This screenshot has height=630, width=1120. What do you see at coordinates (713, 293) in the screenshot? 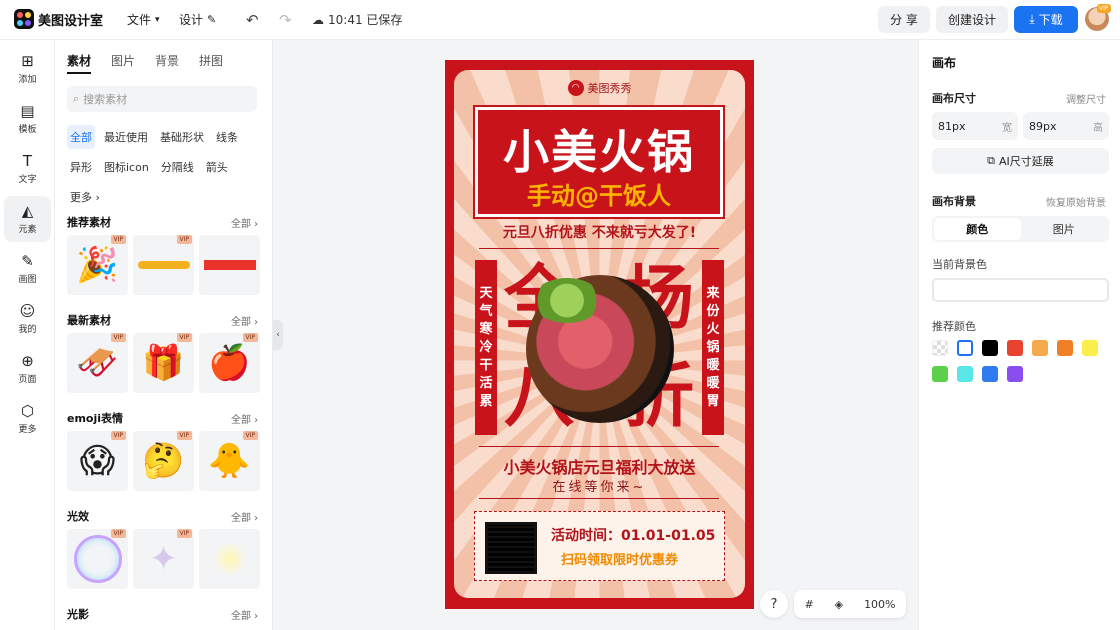
I see `vertical-char: 来` at bounding box center [713, 293].